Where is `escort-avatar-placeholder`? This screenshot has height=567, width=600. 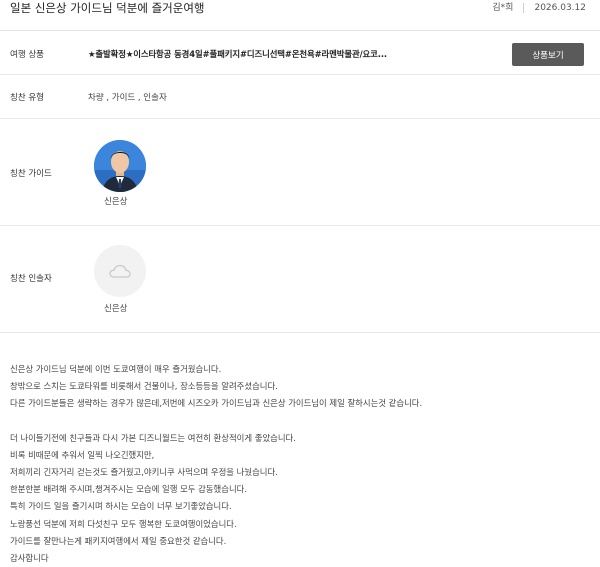
escort-avatar-placeholder is located at coordinates (120, 271).